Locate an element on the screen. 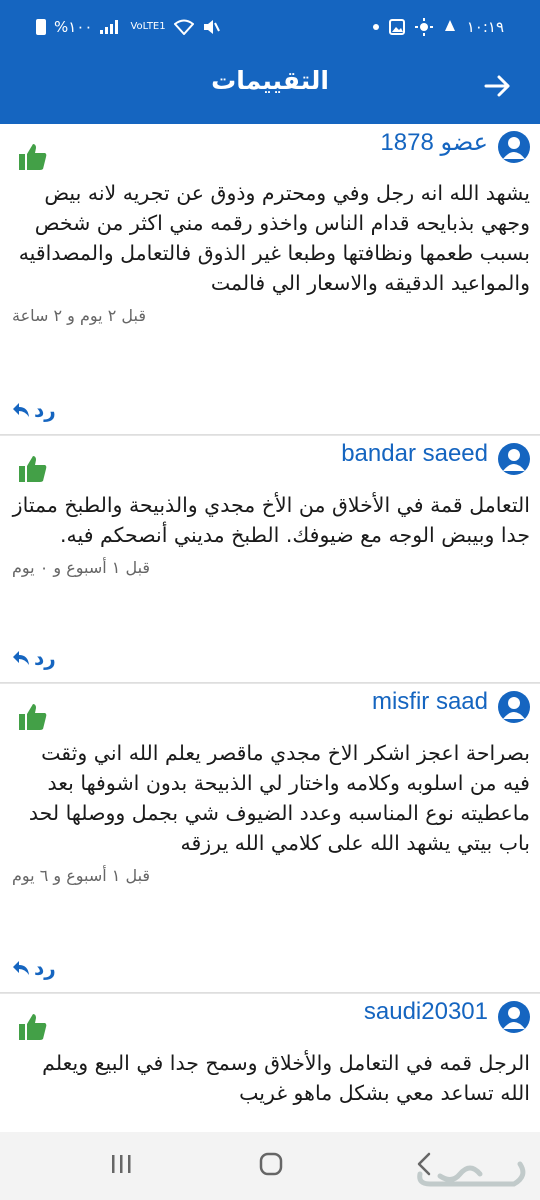 Image resolution: width=540 pixels, height=1200 pixels. status-bar: %١٠٠ VoLTE1 ١٠:١٩ is located at coordinates (270, 29).